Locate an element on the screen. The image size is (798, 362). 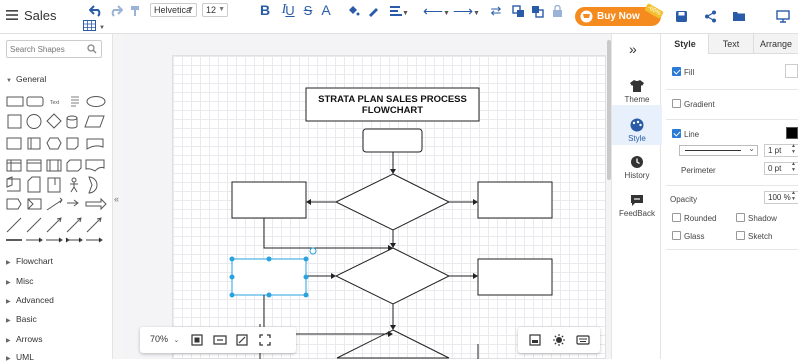
general-shapes-grid: Text is located at coordinates (56, 166).